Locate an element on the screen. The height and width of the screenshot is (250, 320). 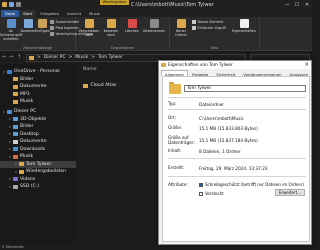
breadcrumb-music: Musik is located at coordinates (81, 57).